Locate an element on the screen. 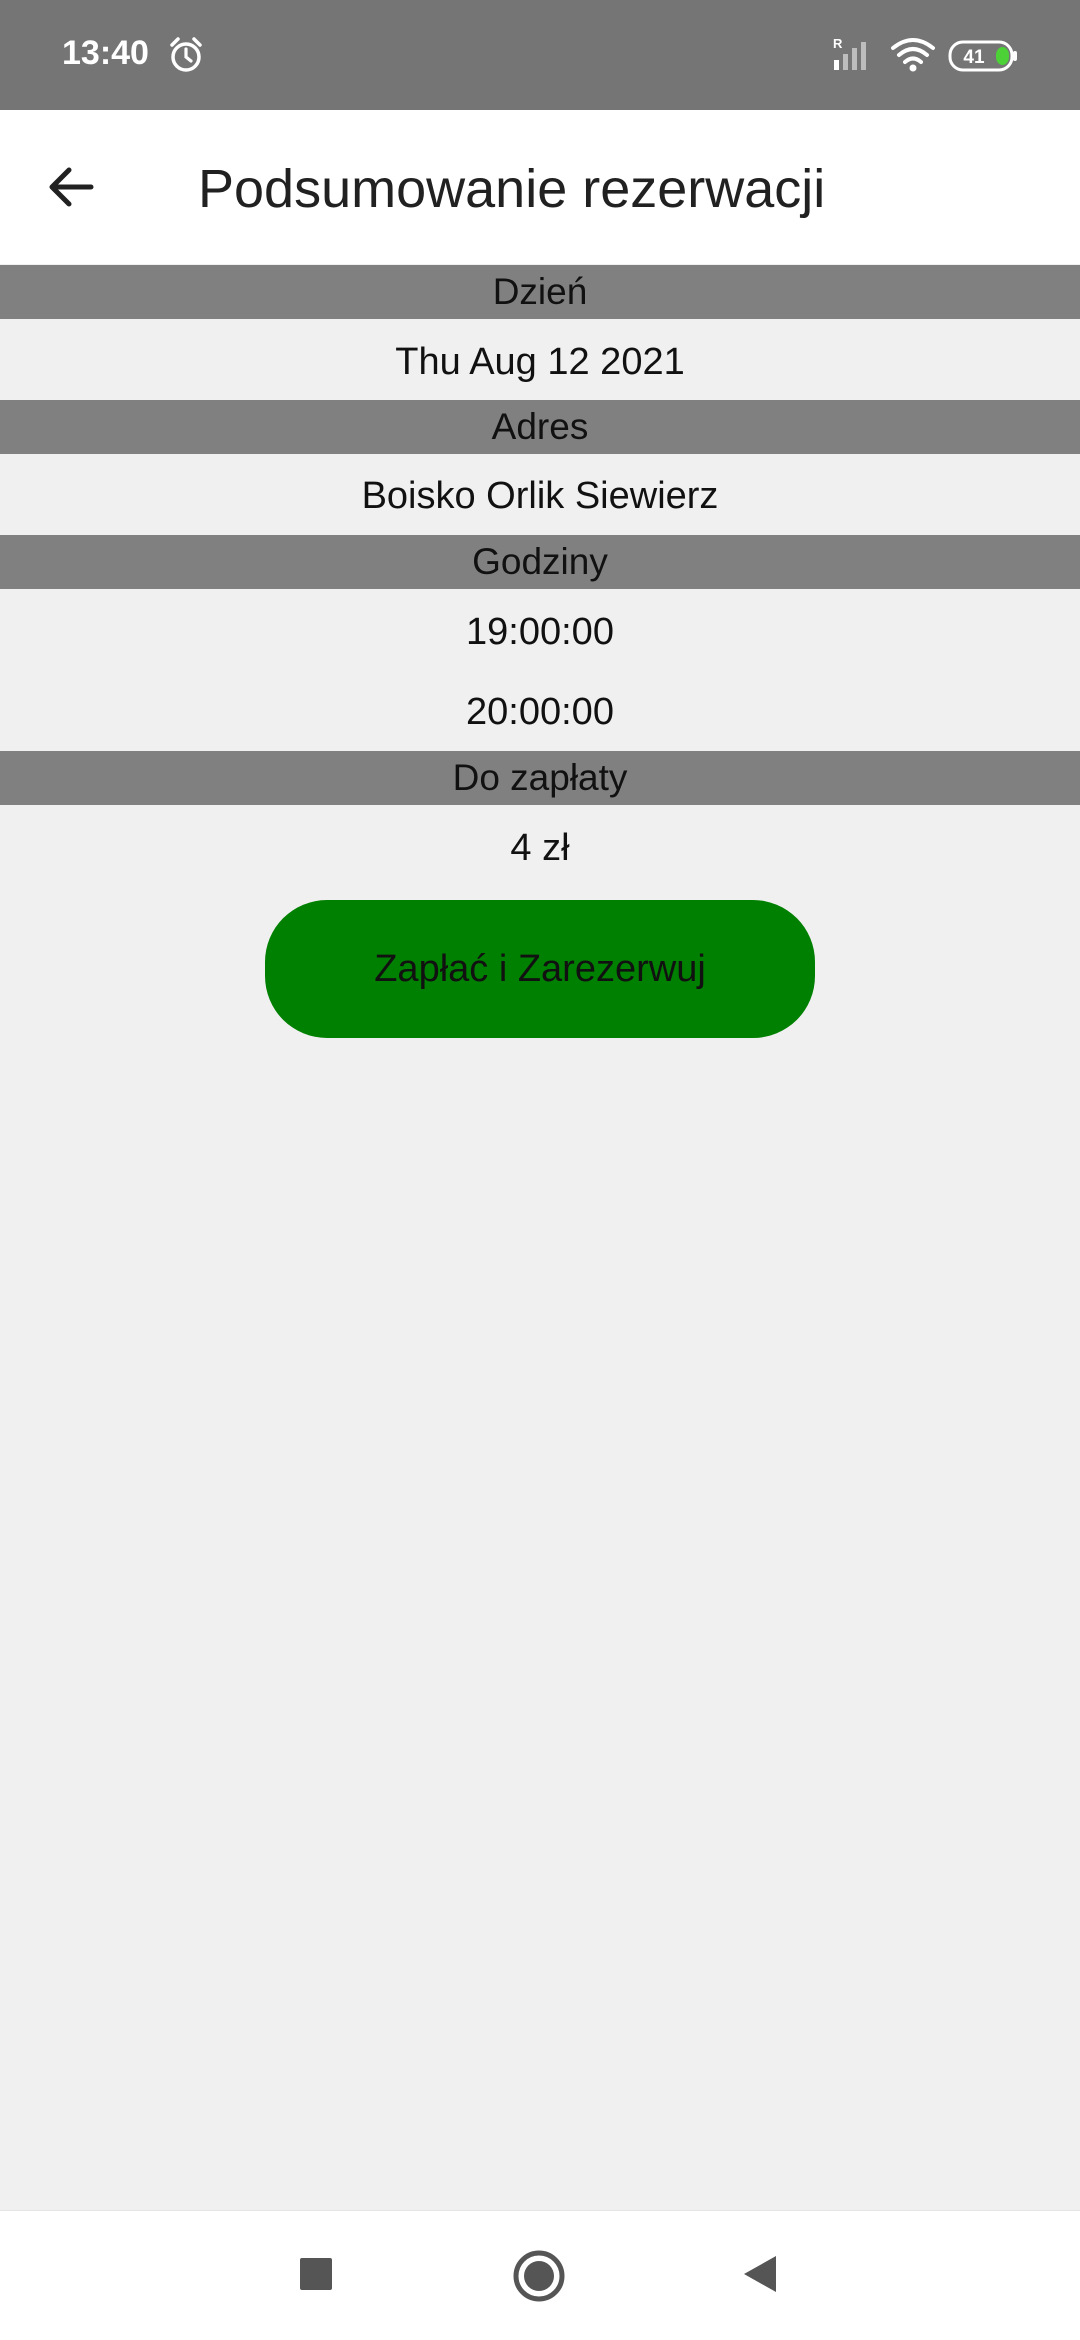 The image size is (1080, 2340). wifi-icon is located at coordinates (913, 55).